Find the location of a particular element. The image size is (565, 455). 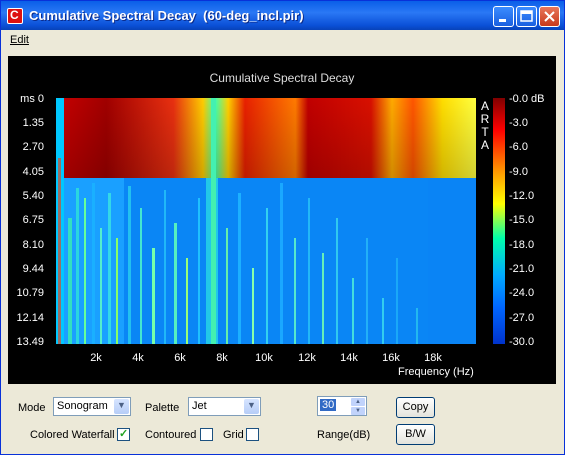

x-tick: 16k is located at coordinates (391, 358).